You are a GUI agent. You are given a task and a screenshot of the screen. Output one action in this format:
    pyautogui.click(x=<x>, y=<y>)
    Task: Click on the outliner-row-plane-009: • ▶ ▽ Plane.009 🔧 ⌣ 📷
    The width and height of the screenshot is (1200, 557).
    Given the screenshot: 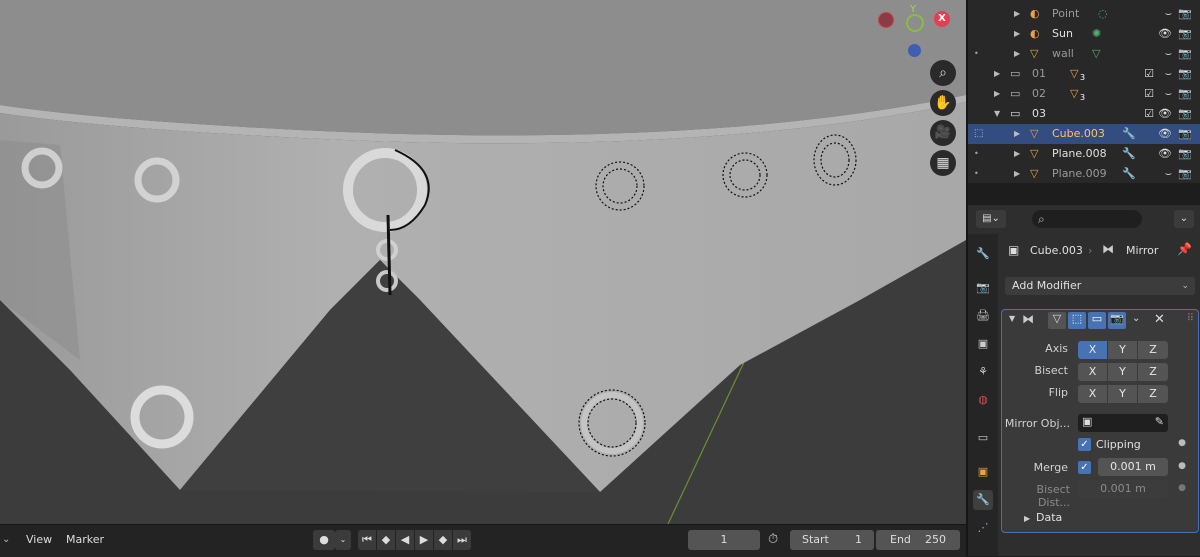 What is the action you would take?
    pyautogui.click(x=1084, y=173)
    